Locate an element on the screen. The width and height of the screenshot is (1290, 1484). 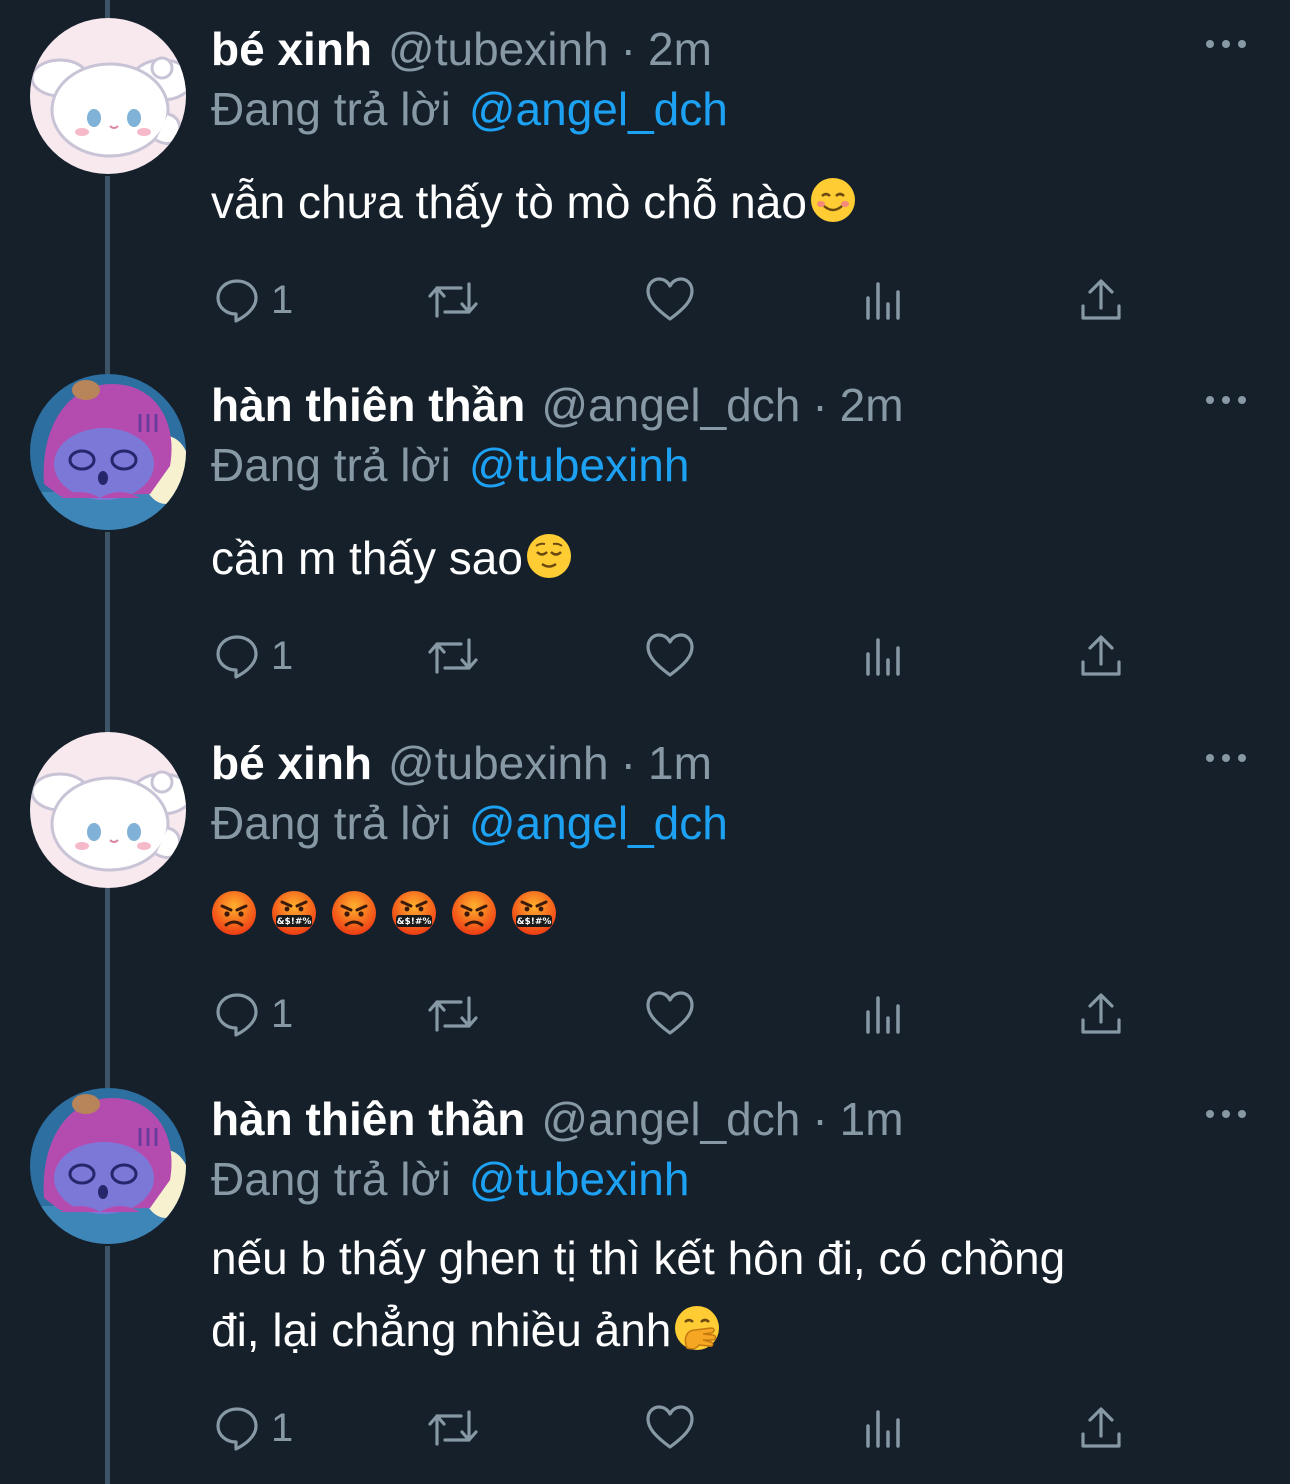
tweet-text-line: đi, lại chẳng nhiều ảnh is located at coordinates (441, 1330).